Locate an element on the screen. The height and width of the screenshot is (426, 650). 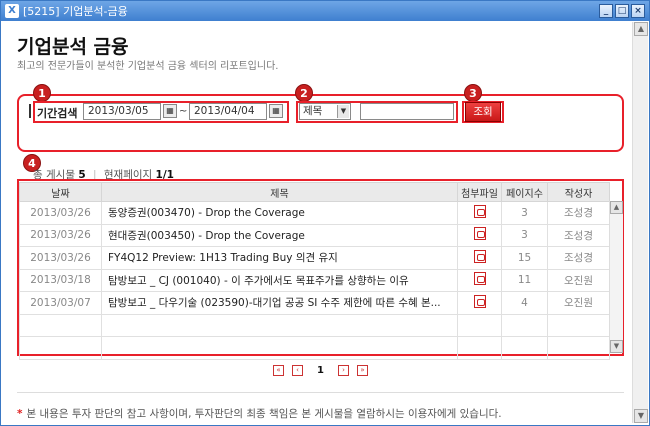
dropdown-arrow-icon: ▼ is located at coordinates (343, 111).